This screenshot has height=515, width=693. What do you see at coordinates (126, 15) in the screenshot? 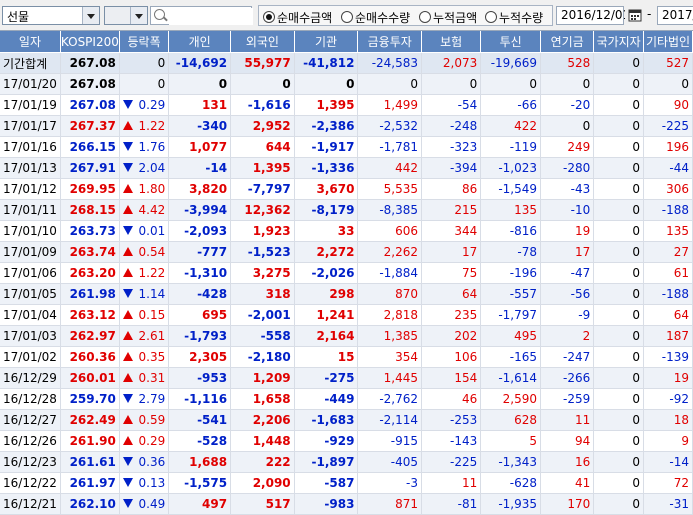
I see `secondary-select` at bounding box center [126, 15].